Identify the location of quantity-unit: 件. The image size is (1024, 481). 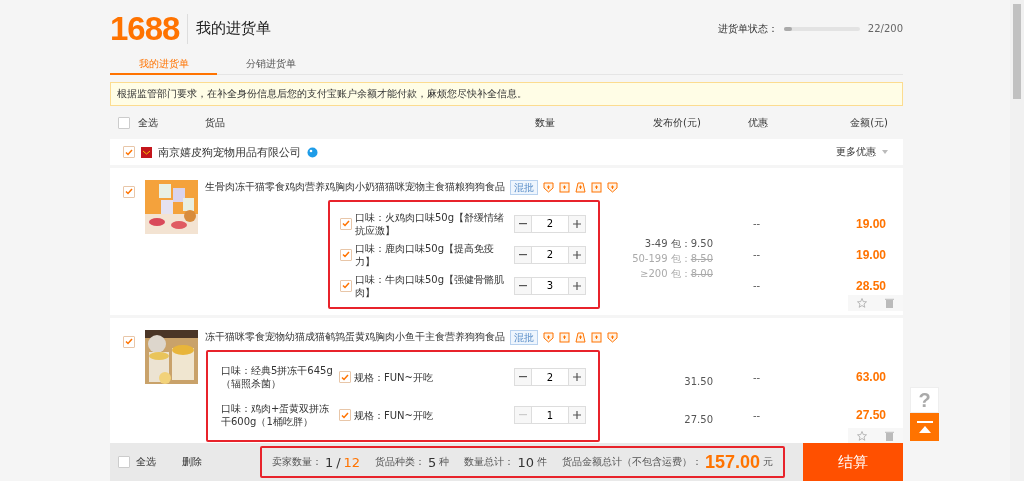
(541, 462).